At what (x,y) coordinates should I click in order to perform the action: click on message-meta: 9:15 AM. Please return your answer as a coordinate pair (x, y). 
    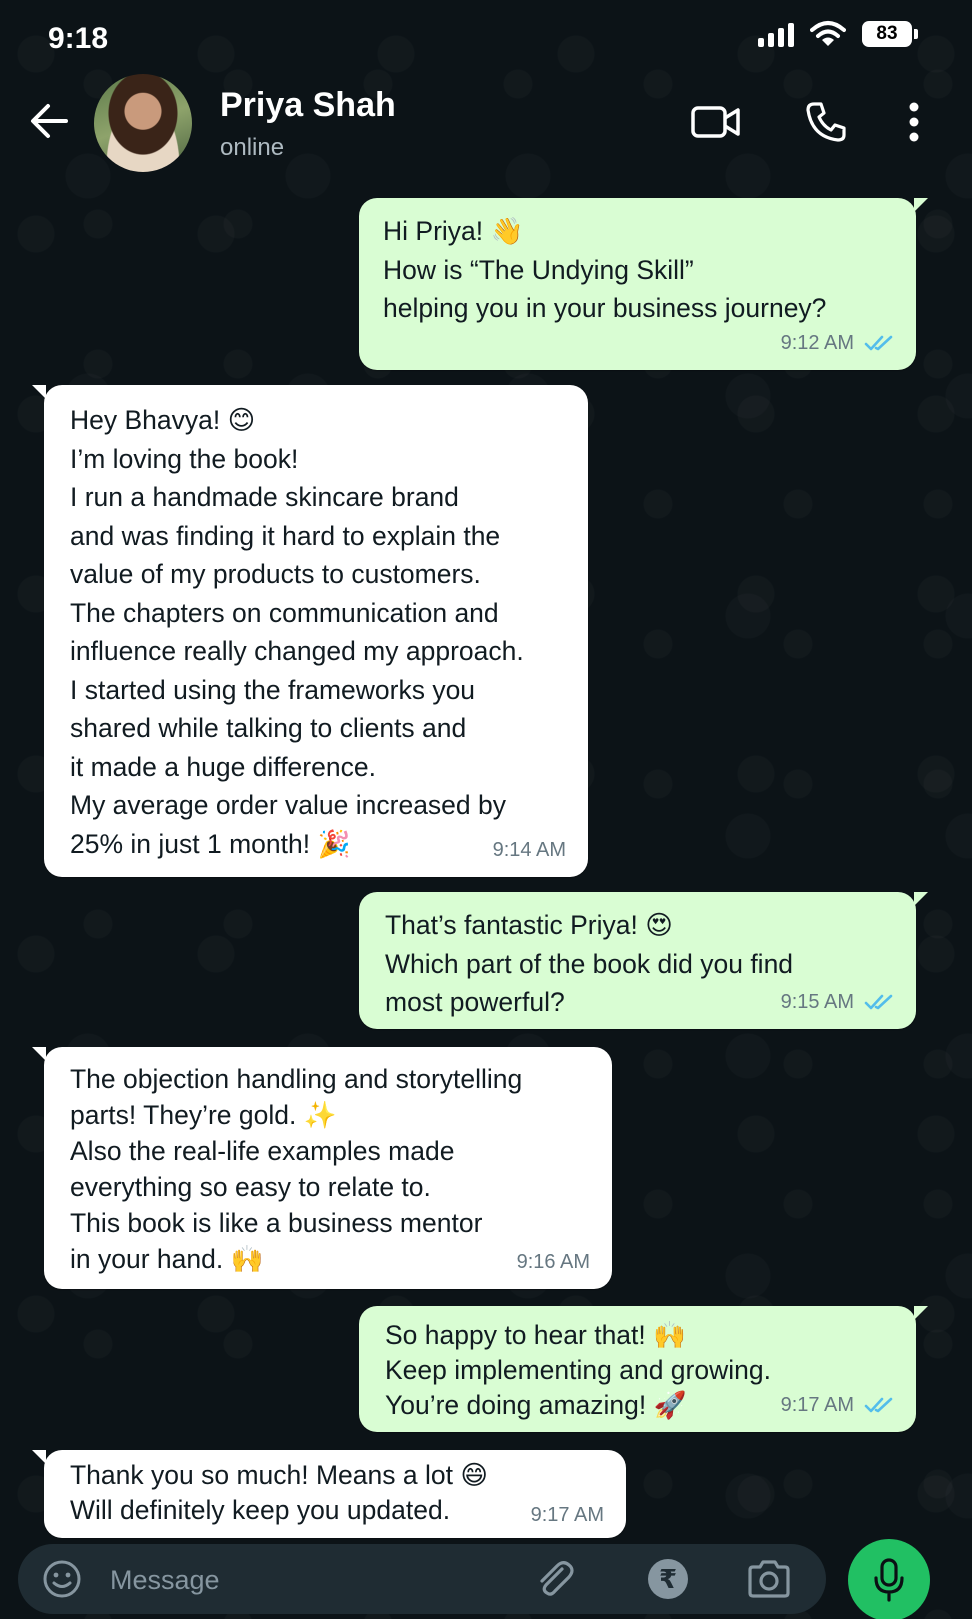
    Looking at the image, I should click on (837, 1002).